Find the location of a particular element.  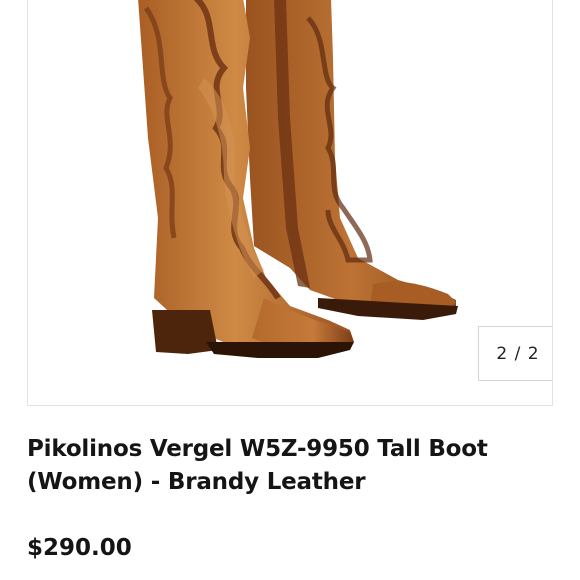

image-counter: 2 / 2 is located at coordinates (515, 353).